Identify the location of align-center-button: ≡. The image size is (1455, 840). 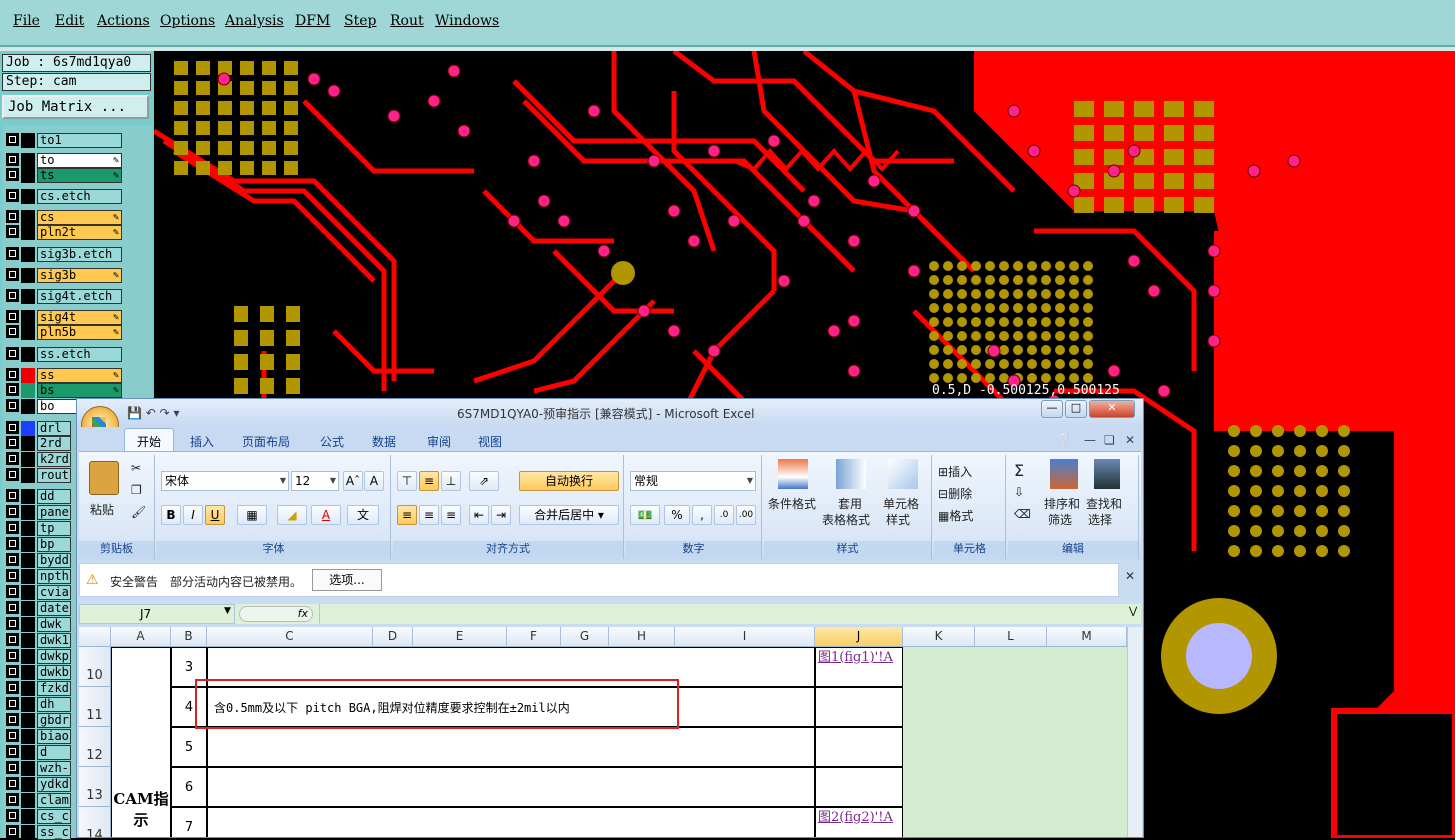
(429, 515).